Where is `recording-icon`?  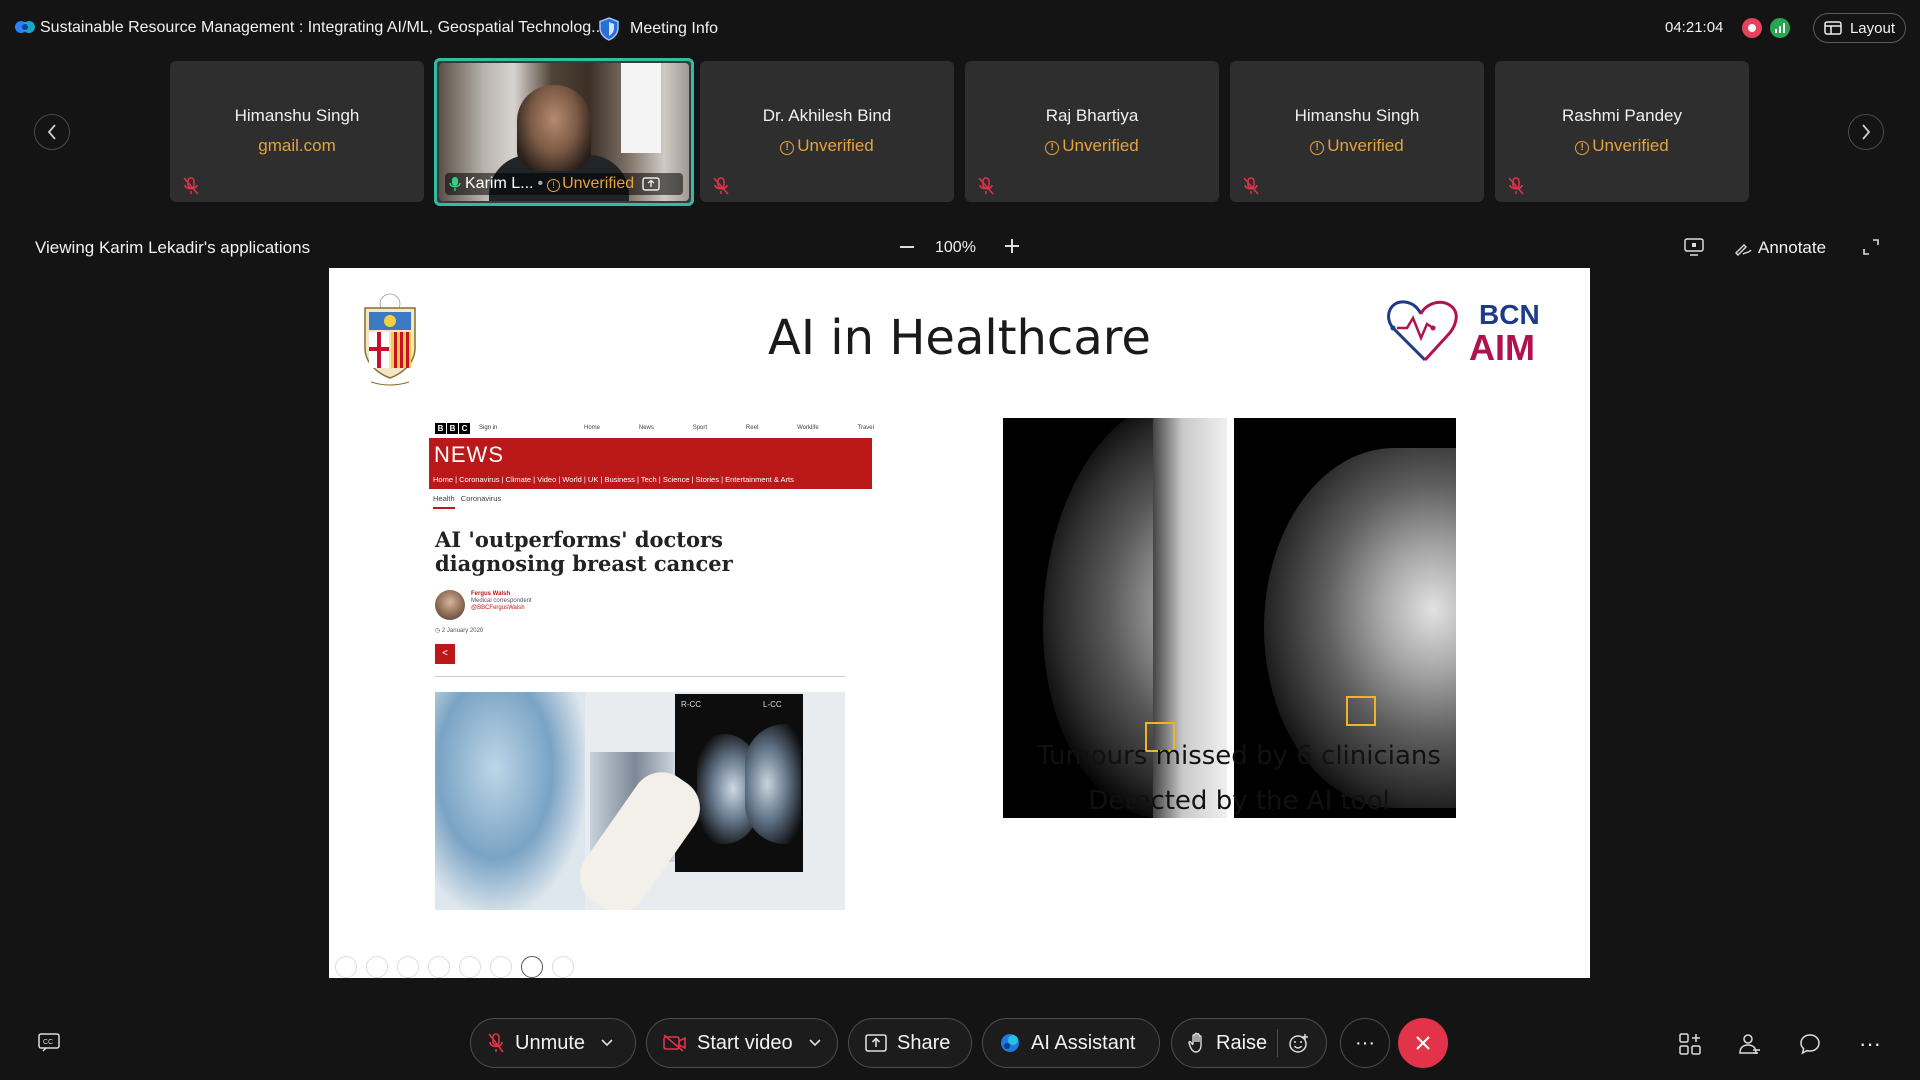
recording-icon is located at coordinates (1752, 28).